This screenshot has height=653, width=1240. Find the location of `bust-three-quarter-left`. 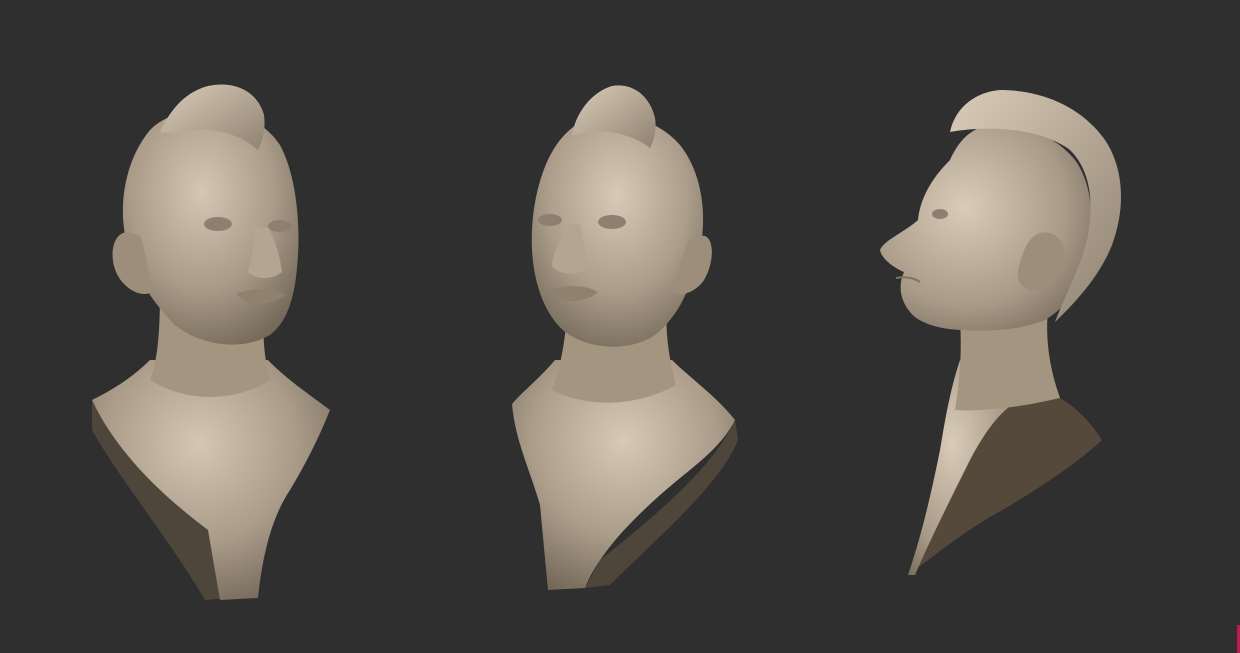

bust-three-quarter-left is located at coordinates (625, 337).